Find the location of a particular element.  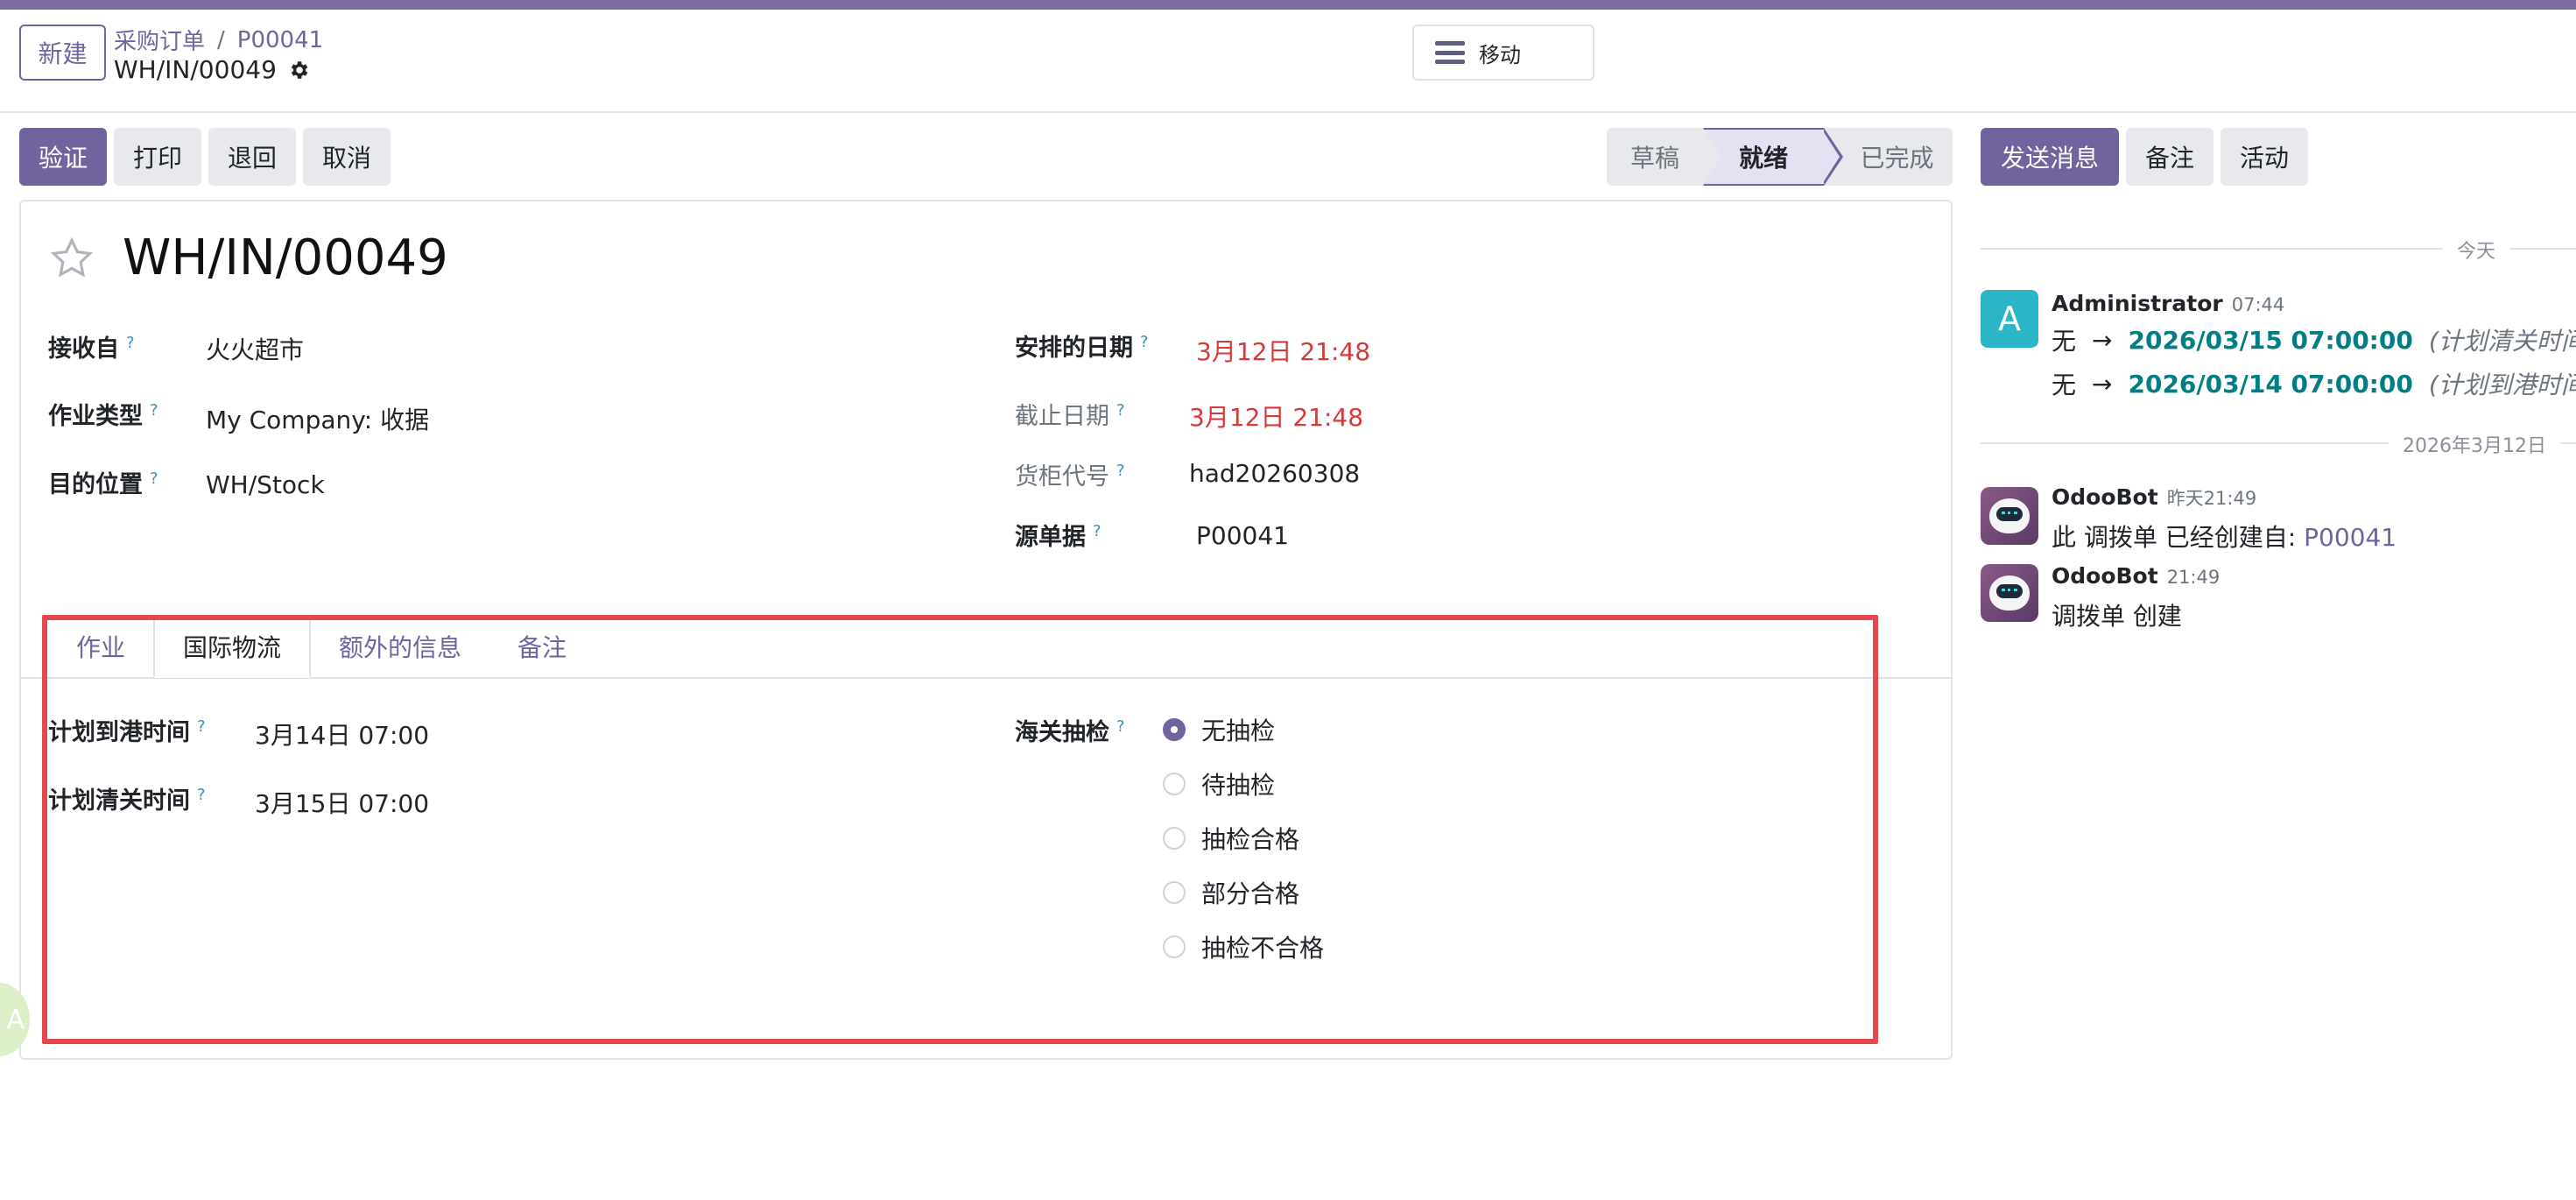

tracking-new: 2026/03/14 07:00:00 is located at coordinates (2270, 384).